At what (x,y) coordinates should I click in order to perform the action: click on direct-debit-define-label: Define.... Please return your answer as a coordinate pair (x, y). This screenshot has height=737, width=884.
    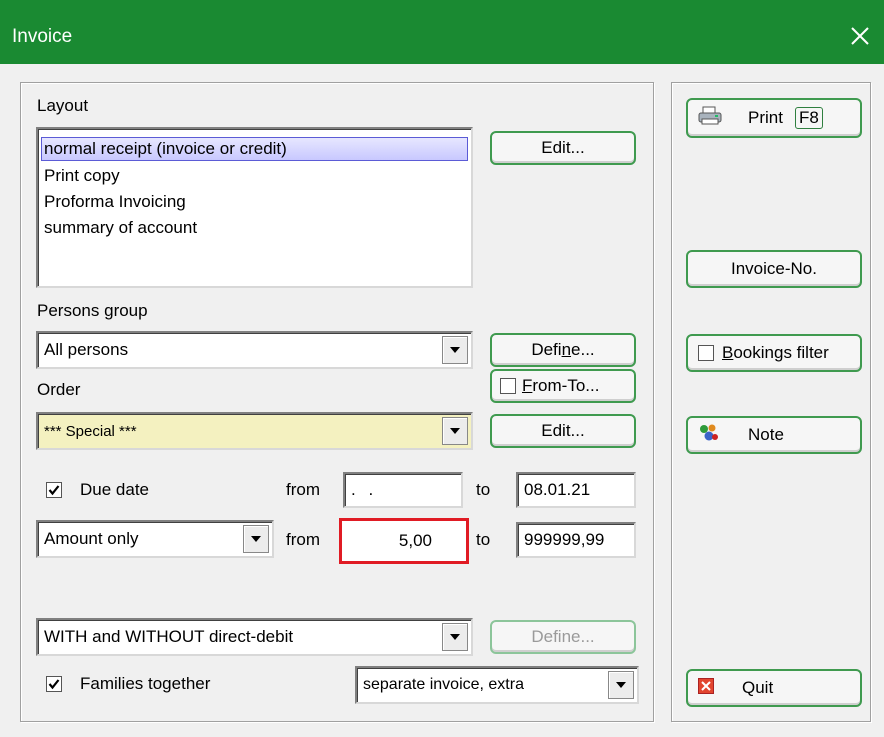
    Looking at the image, I should click on (563, 636).